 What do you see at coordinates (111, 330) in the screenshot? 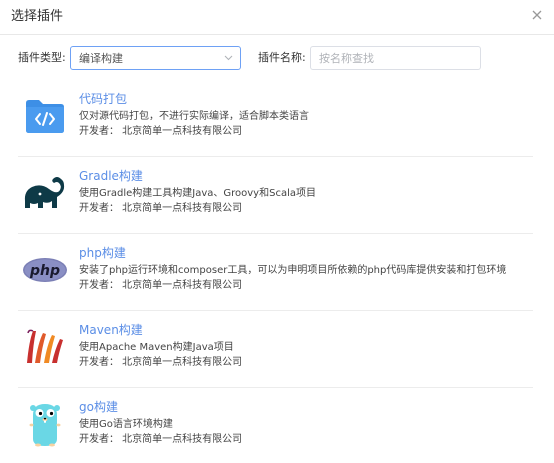
I see `plugin-name: Maven构建` at bounding box center [111, 330].